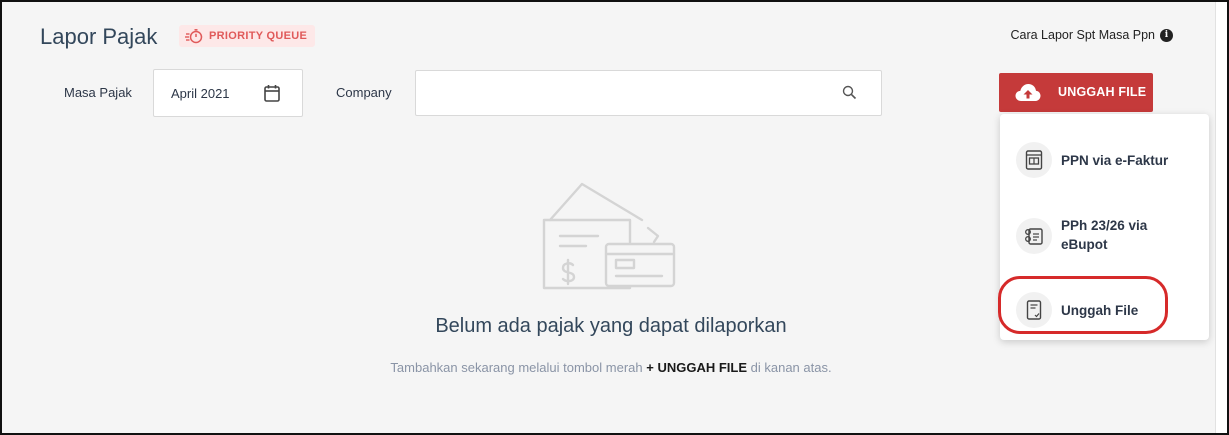 The width and height of the screenshot is (1229, 435). What do you see at coordinates (1028, 94) in the screenshot?
I see `cloud-upload-icon` at bounding box center [1028, 94].